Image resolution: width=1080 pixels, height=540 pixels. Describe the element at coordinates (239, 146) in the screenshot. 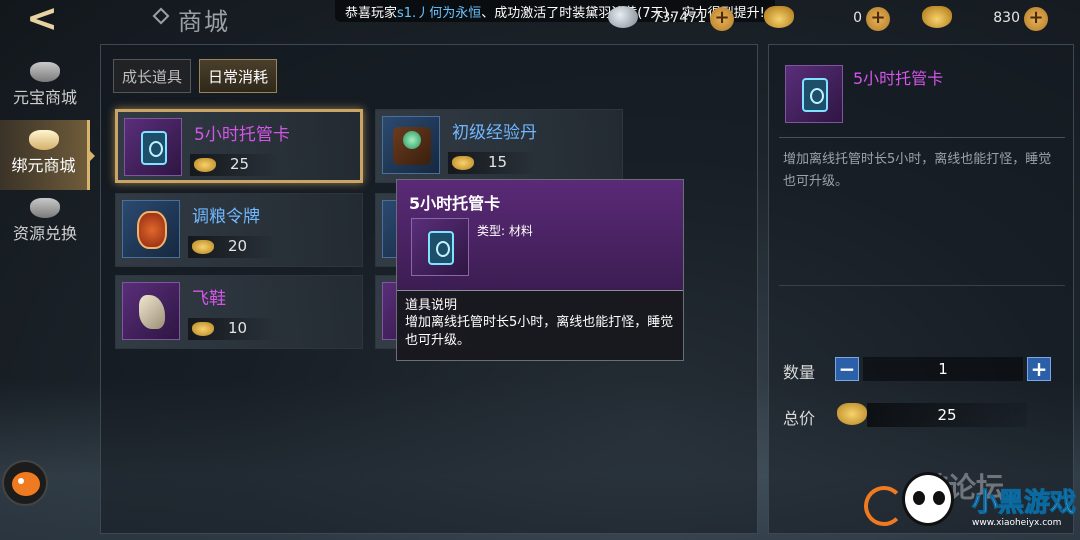

I see `item-card: 5小时托管卡 25` at that location.